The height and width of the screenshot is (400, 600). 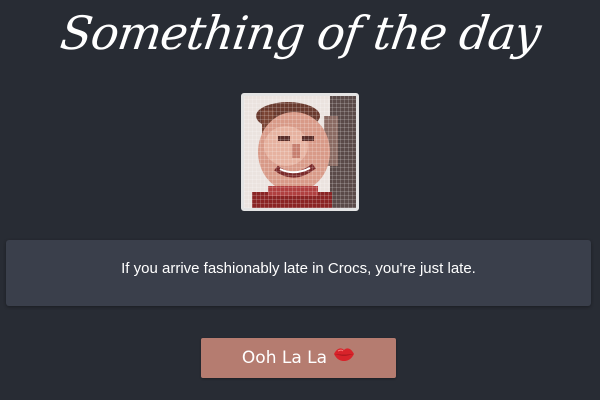 I want to click on ooh-la-la-button: Ooh La La, so click(x=298, y=358).